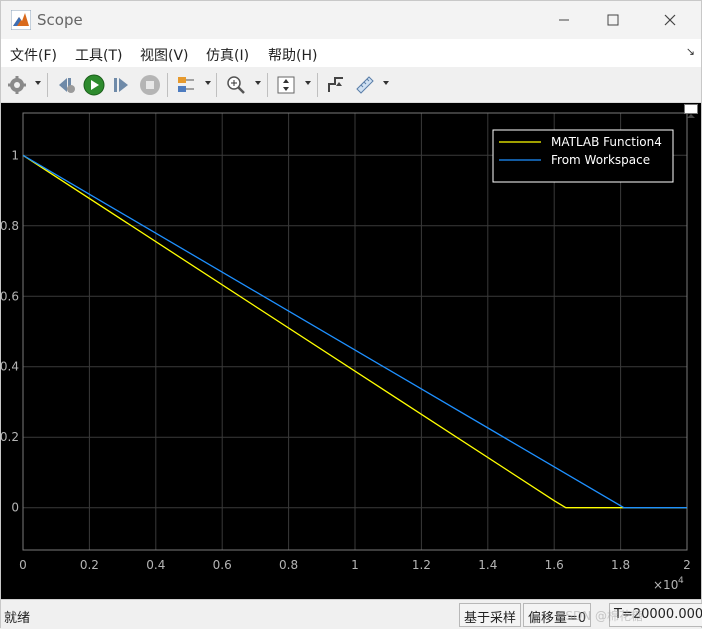 The height and width of the screenshot is (629, 702). I want to click on window-title: Scope, so click(60, 20).